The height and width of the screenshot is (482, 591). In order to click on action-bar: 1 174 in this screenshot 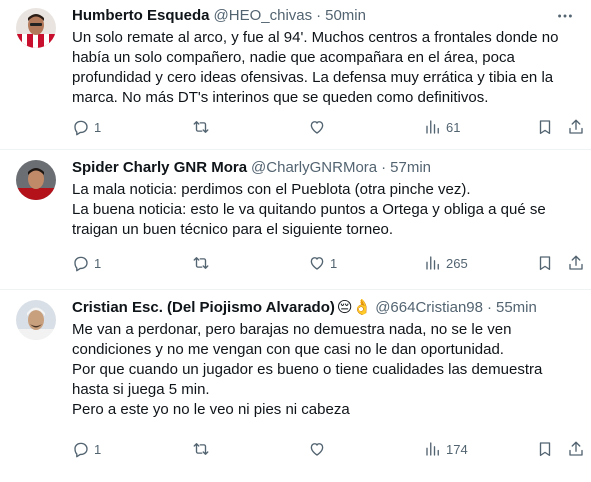, I will do `click(327, 449)`.